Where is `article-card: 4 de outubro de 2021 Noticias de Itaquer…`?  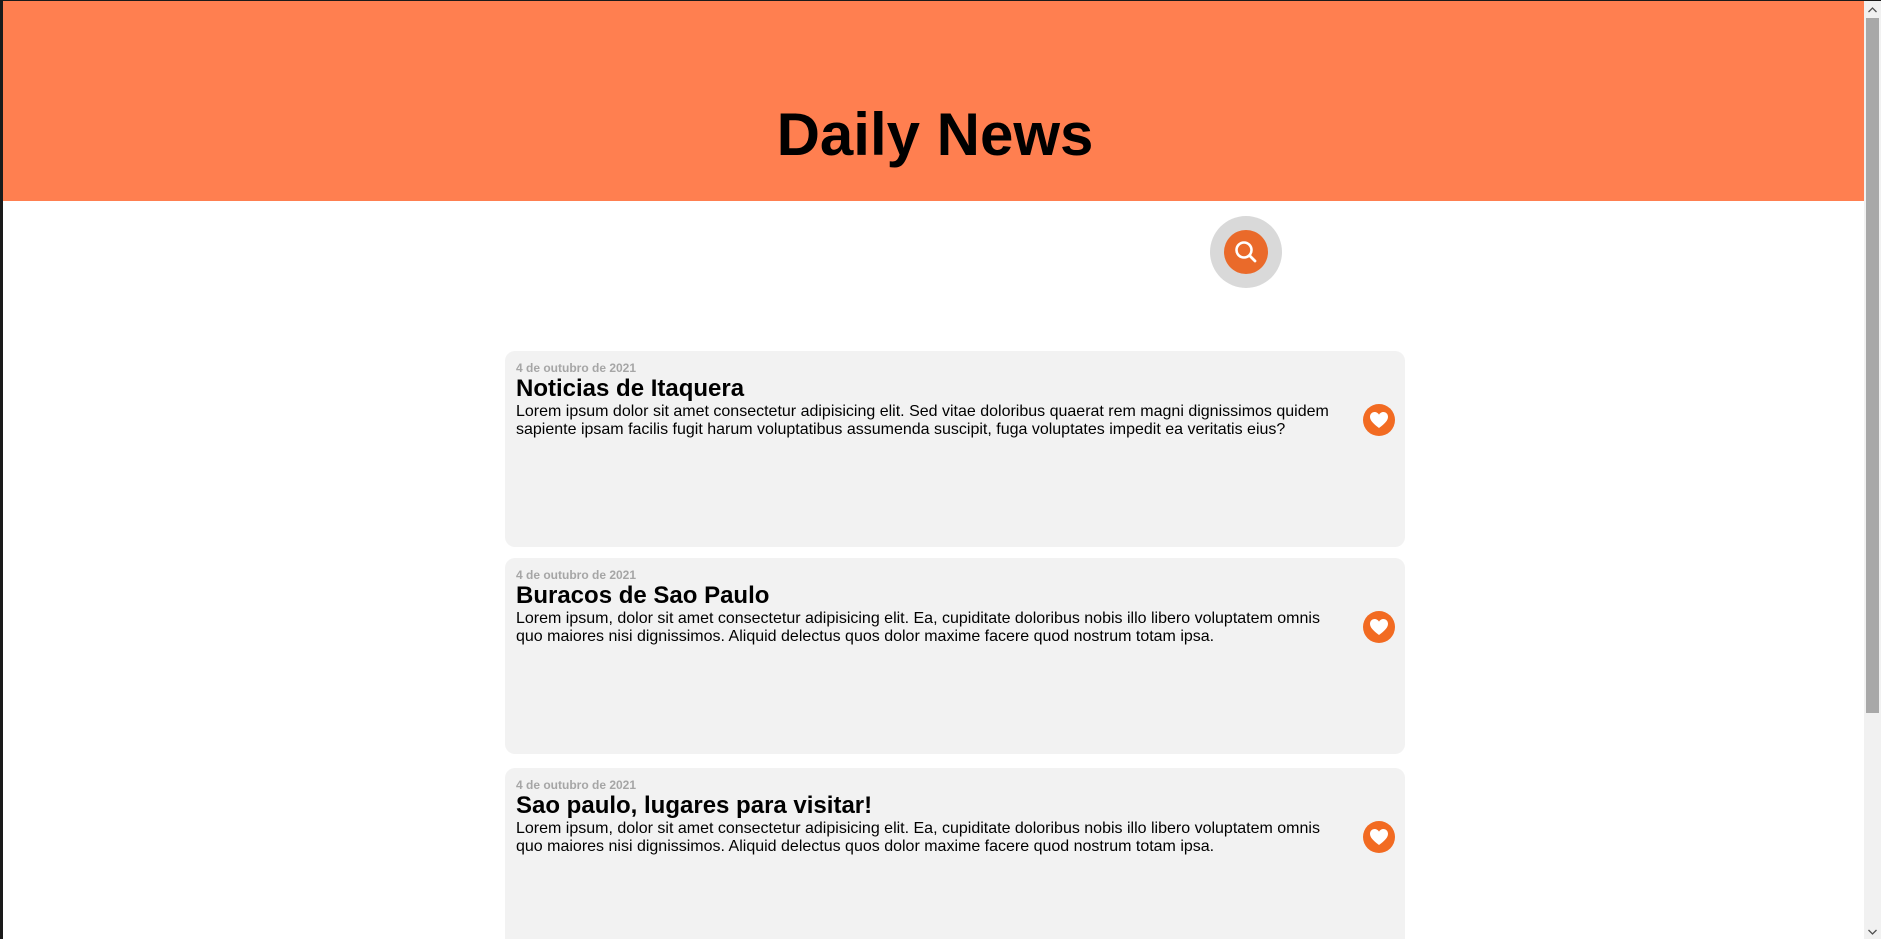
article-card: 4 de outubro de 2021 Noticias de Itaquer… is located at coordinates (955, 449).